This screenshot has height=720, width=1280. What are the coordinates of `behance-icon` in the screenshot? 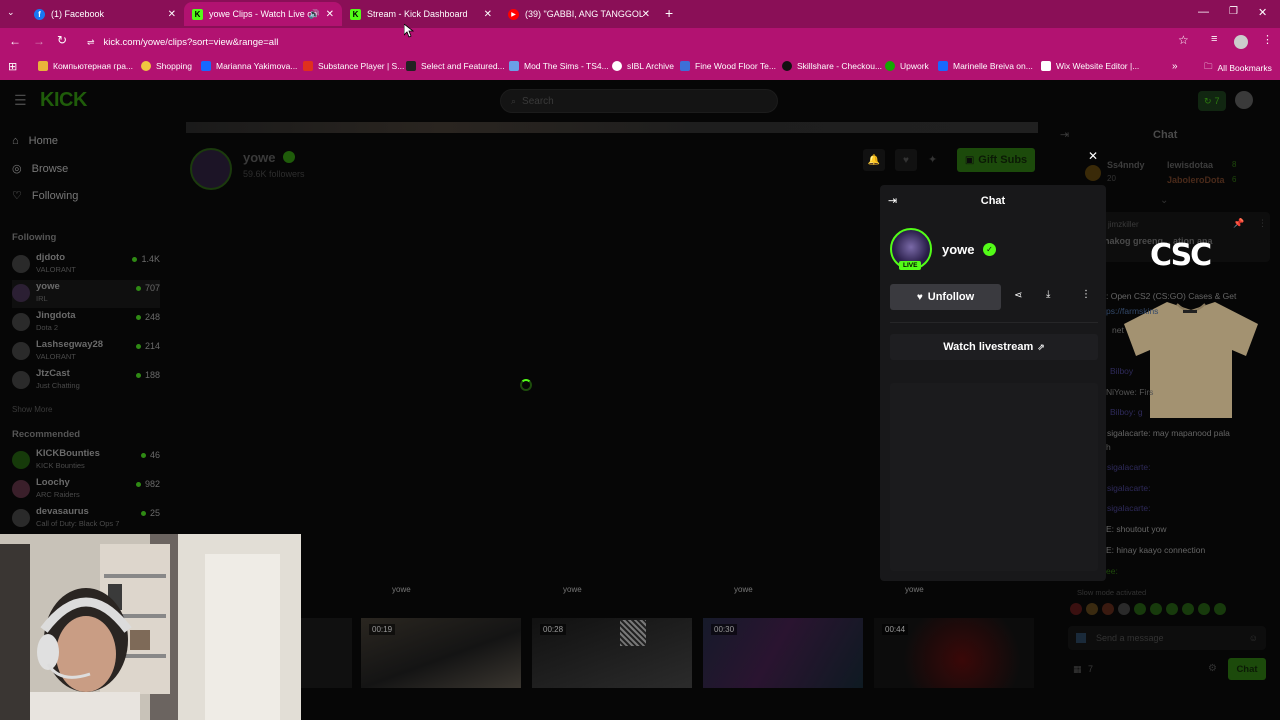 It's located at (206, 66).